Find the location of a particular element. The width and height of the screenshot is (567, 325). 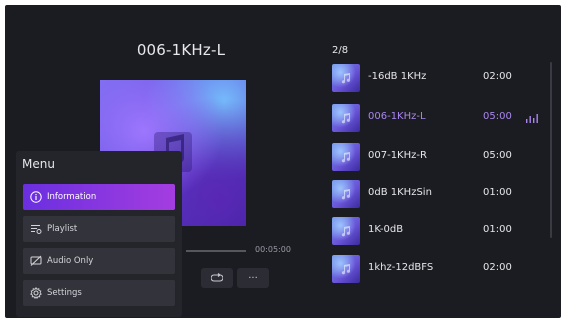

screen-off-icon is located at coordinates (36, 260).